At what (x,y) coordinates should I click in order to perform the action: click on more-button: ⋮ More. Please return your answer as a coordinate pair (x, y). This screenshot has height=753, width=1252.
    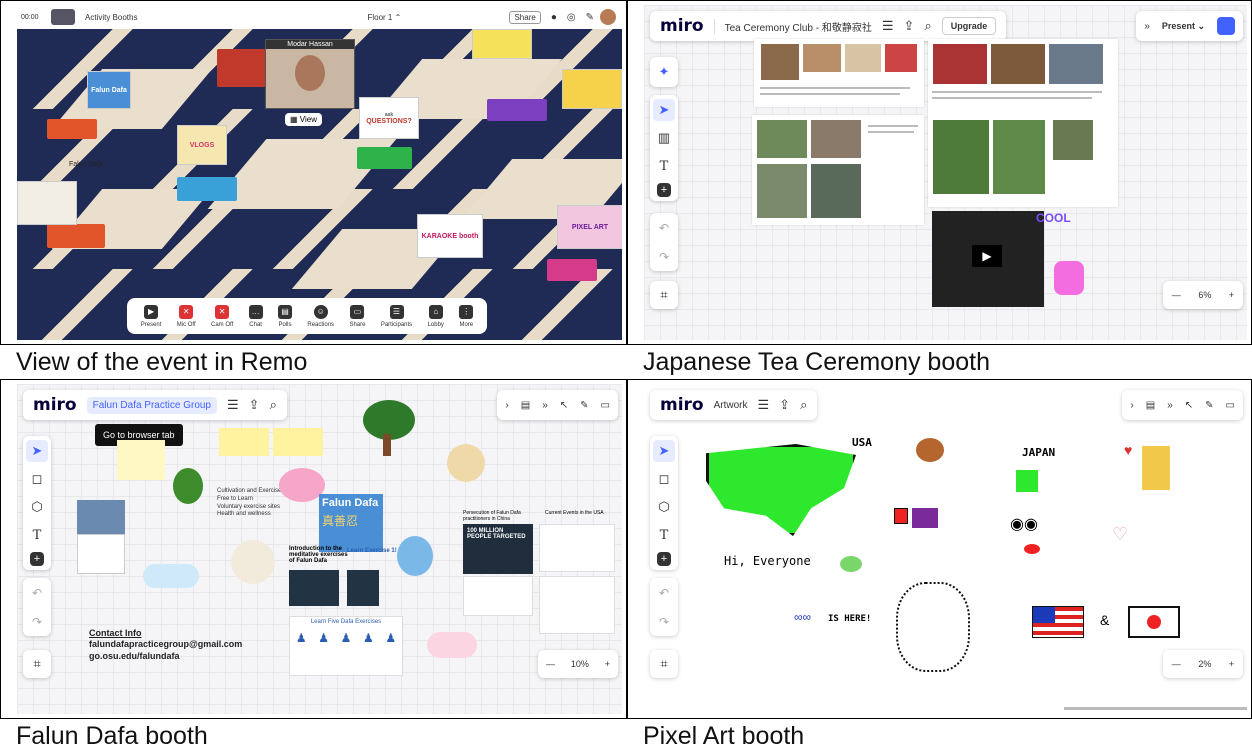
    Looking at the image, I should click on (466, 316).